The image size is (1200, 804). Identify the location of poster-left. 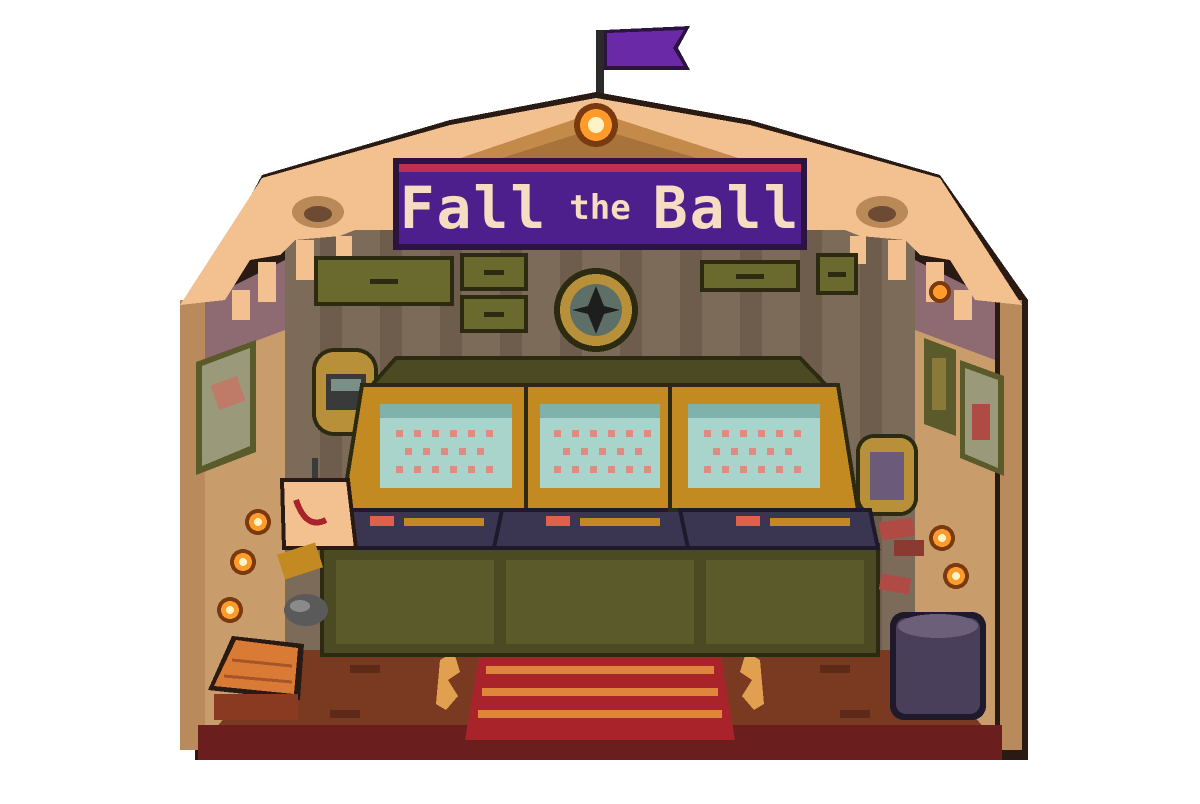
(226, 407).